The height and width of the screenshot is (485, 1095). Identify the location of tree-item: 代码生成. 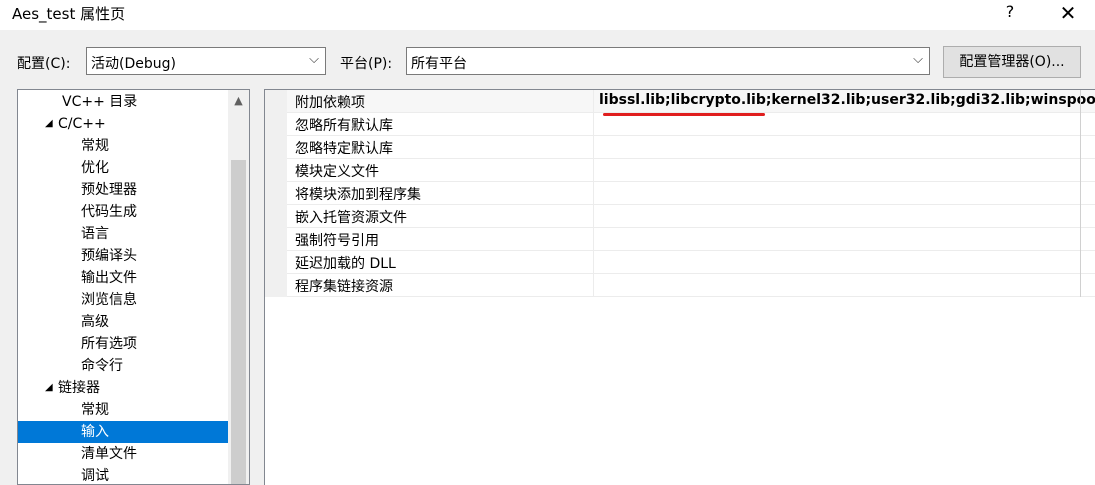
(123, 212).